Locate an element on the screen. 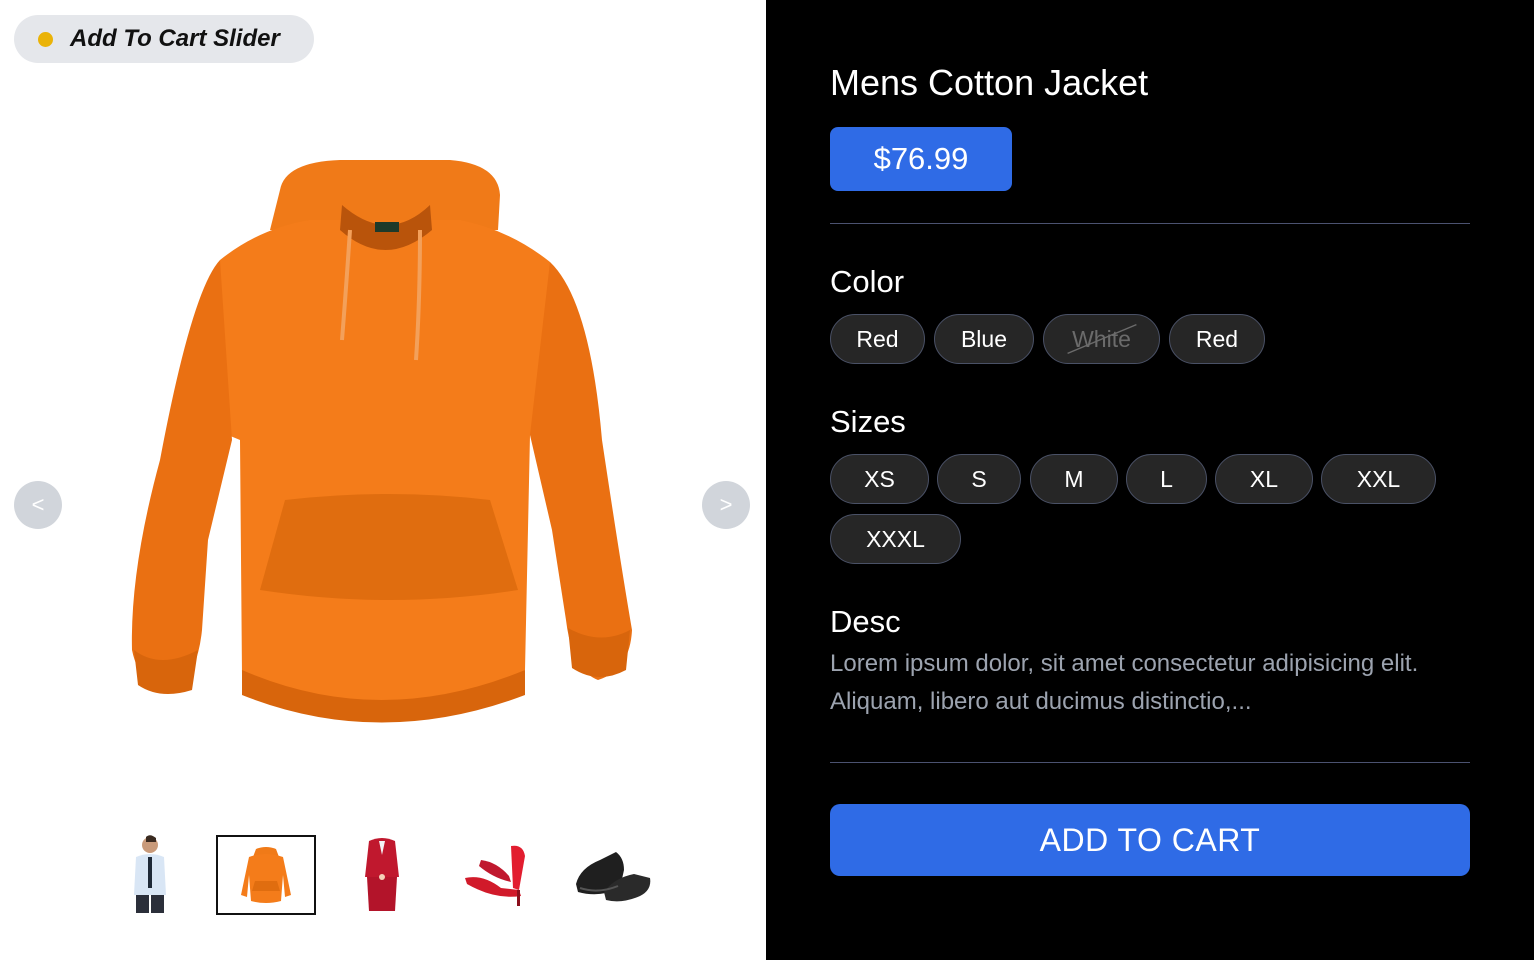 The height and width of the screenshot is (960, 1534). strikethrough-icon is located at coordinates (1102, 339).